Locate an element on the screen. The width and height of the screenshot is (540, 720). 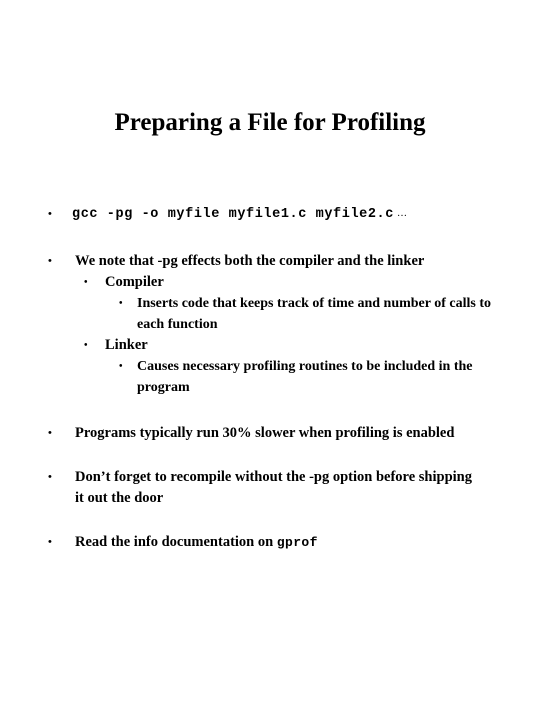
list-item: • Compiler is located at coordinates (270, 282).